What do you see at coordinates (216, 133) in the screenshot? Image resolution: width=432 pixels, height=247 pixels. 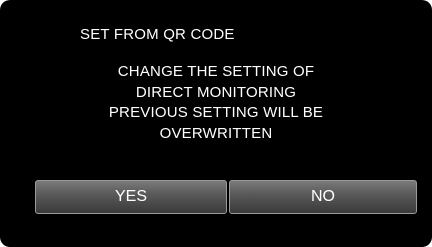 I see `message-line: OVERWRITTEN` at bounding box center [216, 133].